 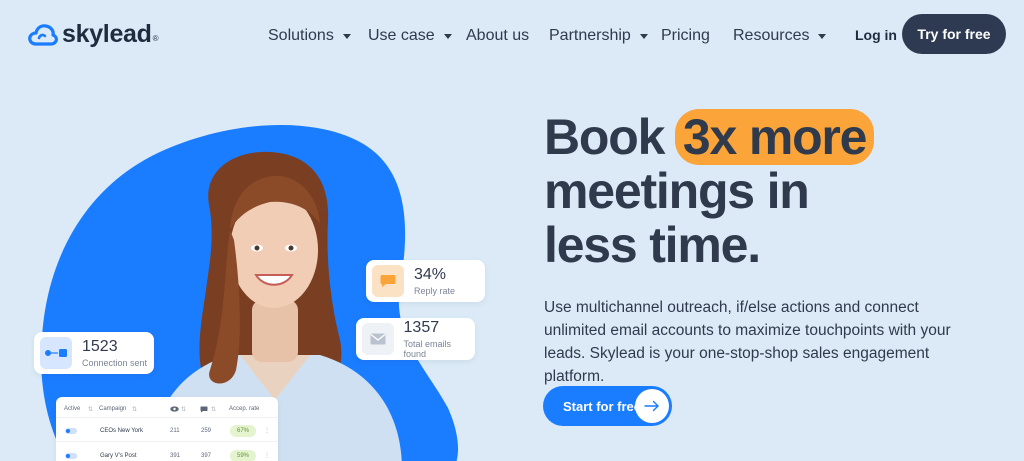 I want to click on campaign-name: CEOs New York, so click(x=121, y=431).